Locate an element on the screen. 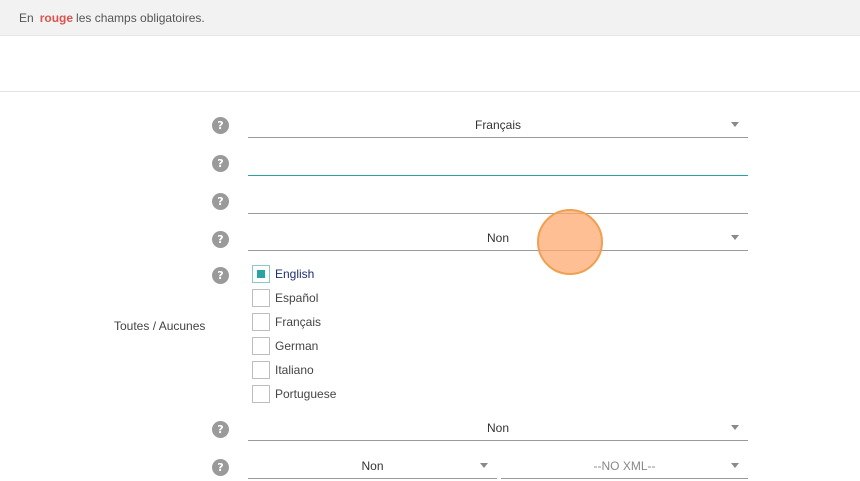  xml-select: --NO XML-- is located at coordinates (624, 467).